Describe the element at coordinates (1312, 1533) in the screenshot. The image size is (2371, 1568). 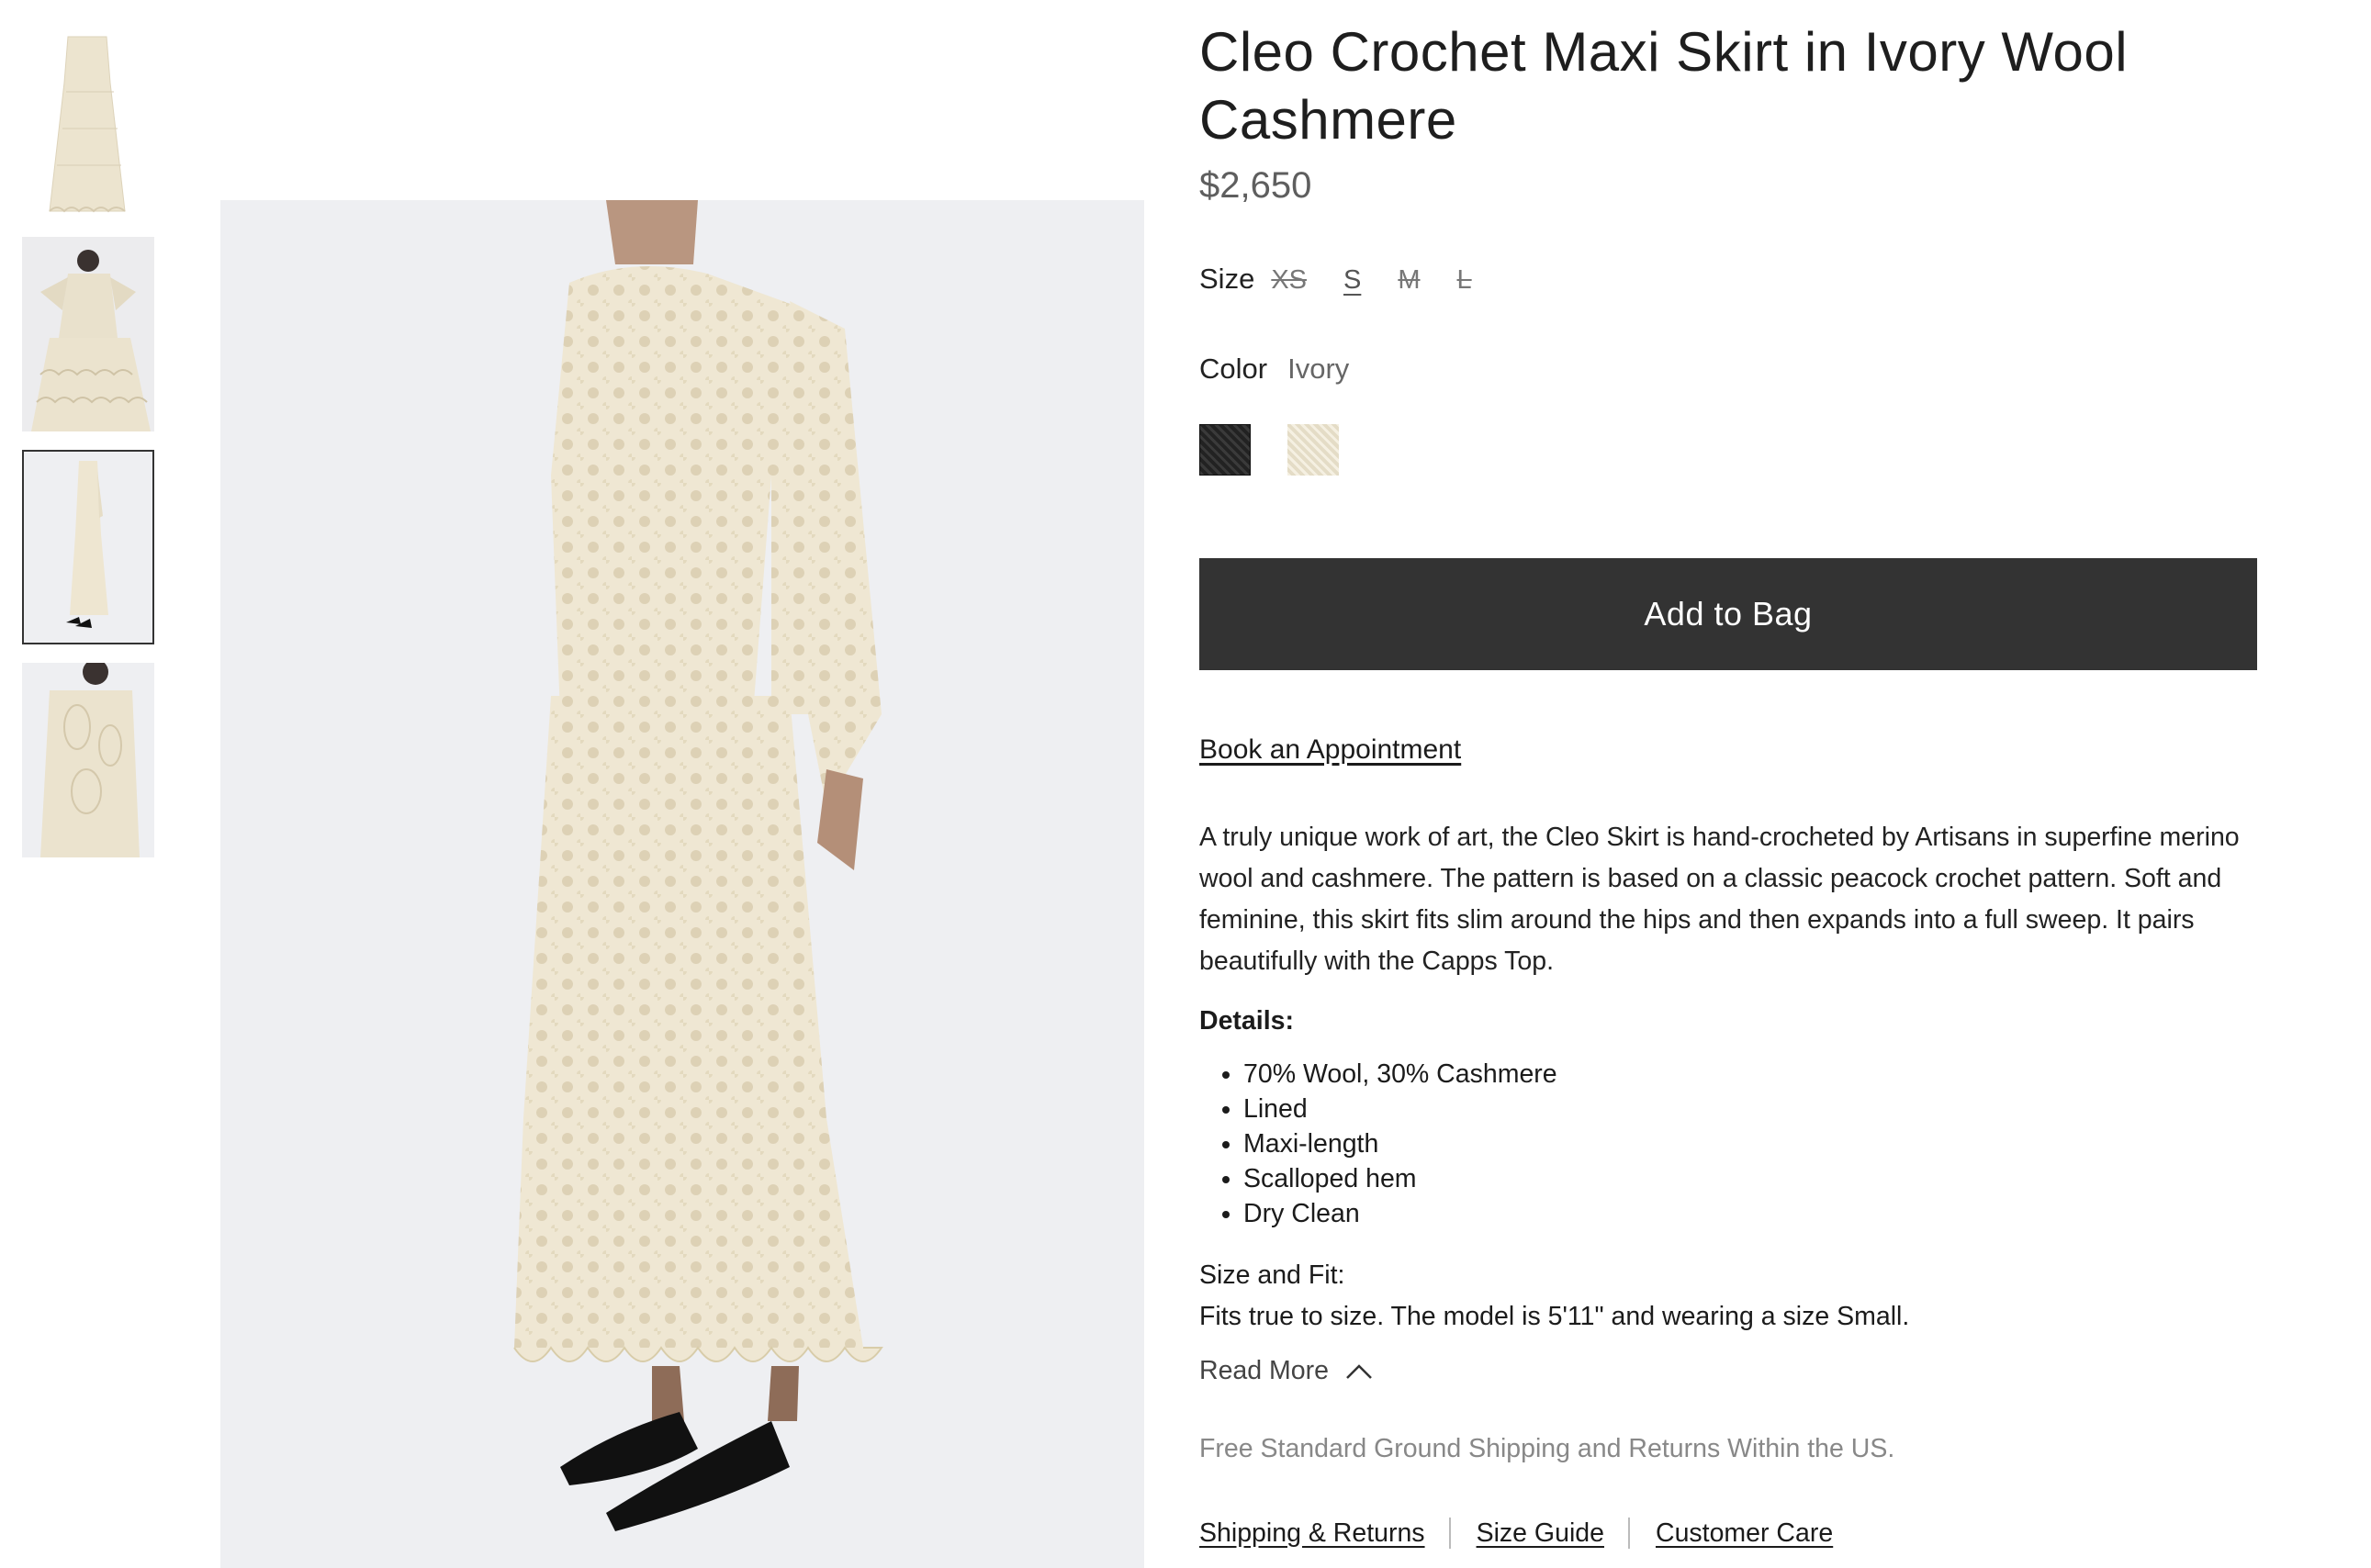
I see `shipping-returns-link: Shipping & Returns` at that location.